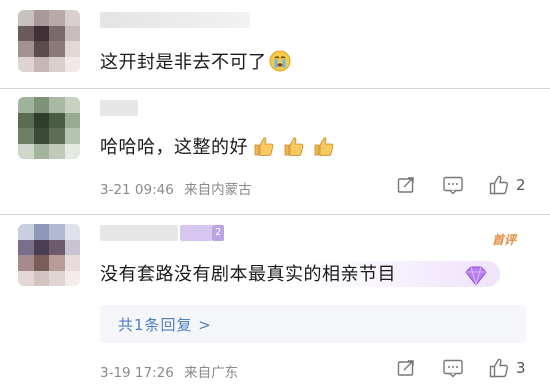 The width and height of the screenshot is (550, 392). Describe the element at coordinates (476, 278) in the screenshot. I see `diamond-icon` at that location.